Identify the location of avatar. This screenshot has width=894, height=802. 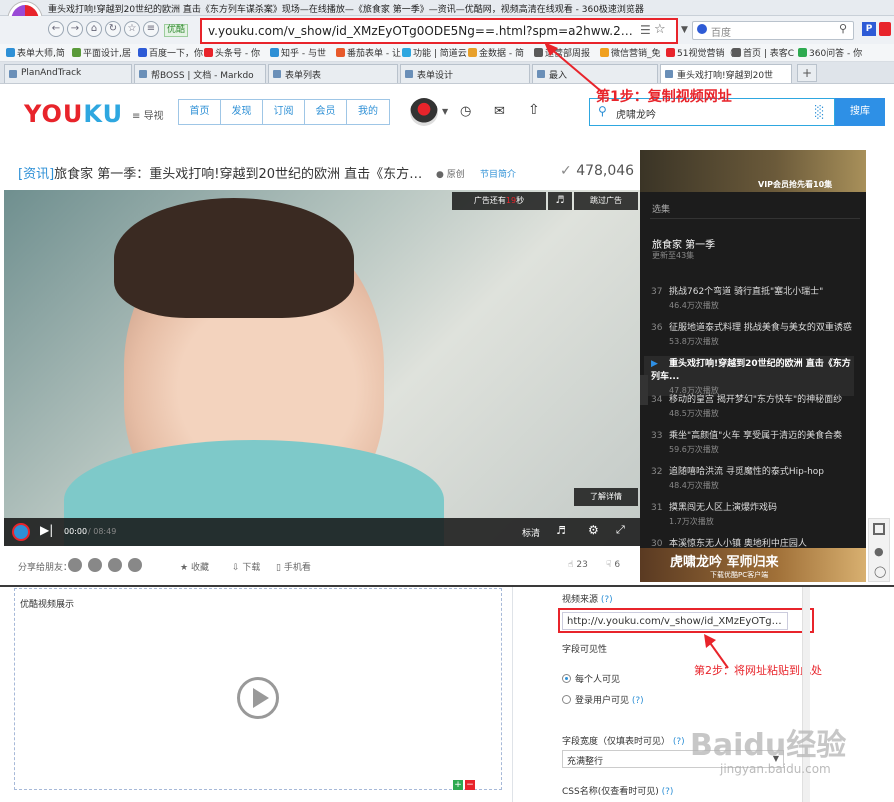
(424, 112).